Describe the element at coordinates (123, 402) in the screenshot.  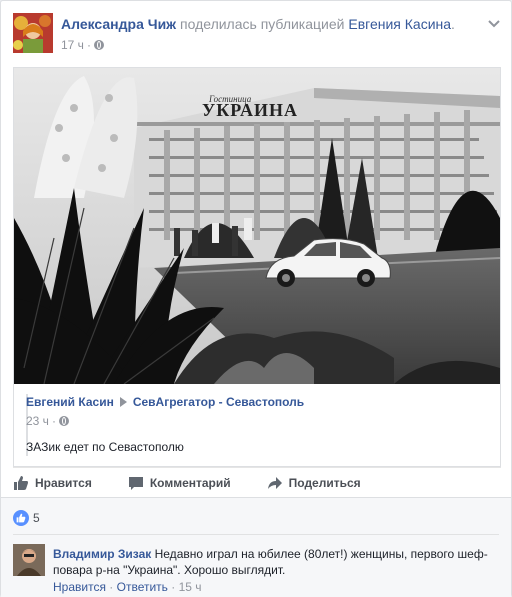
I see `triangle-right-icon` at that location.